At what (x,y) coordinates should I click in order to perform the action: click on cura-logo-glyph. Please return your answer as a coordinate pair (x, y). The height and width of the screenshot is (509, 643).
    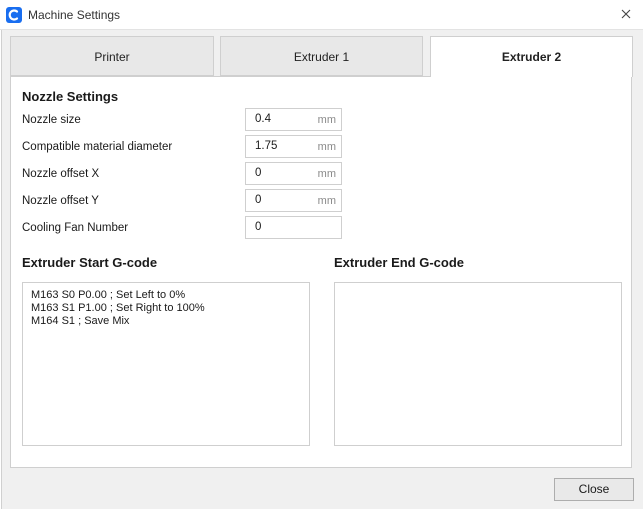
    Looking at the image, I should click on (13, 15).